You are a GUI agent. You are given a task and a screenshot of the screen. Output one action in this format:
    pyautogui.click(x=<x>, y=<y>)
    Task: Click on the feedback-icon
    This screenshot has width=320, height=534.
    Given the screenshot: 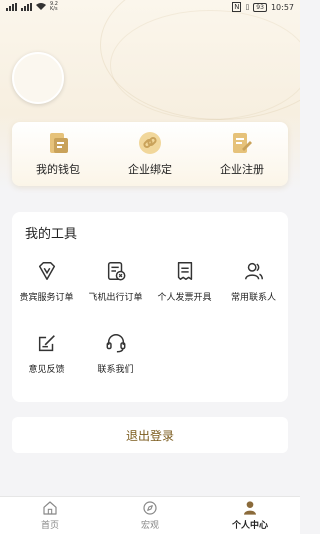 What is the action you would take?
    pyautogui.click(x=46, y=343)
    